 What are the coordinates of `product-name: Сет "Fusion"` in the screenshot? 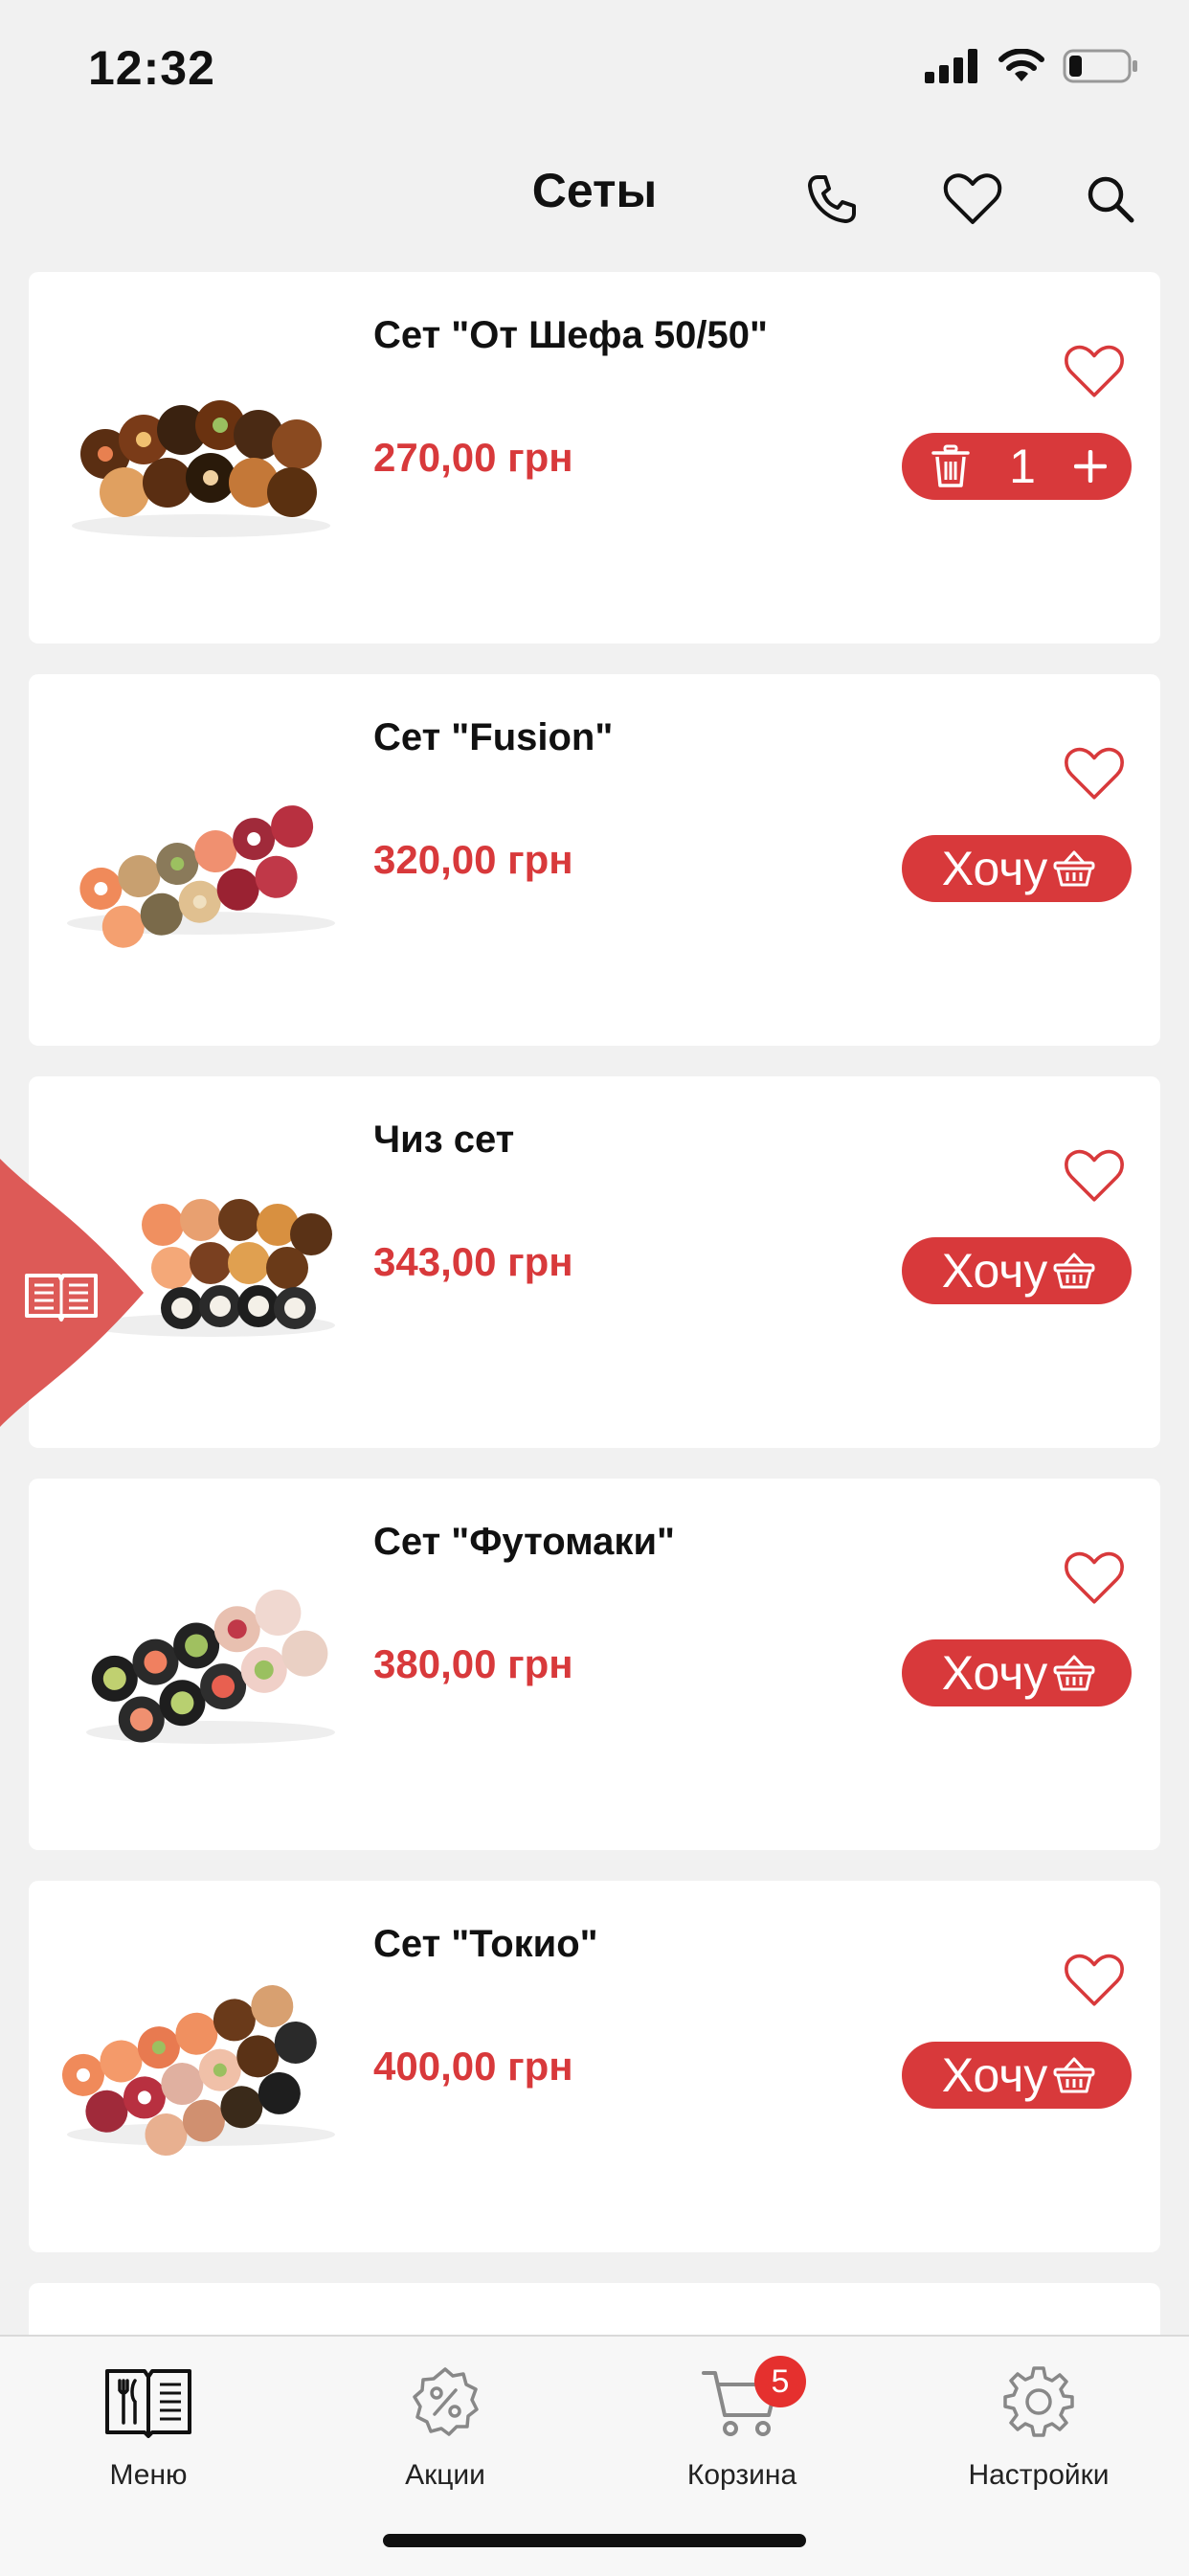 It's located at (493, 737).